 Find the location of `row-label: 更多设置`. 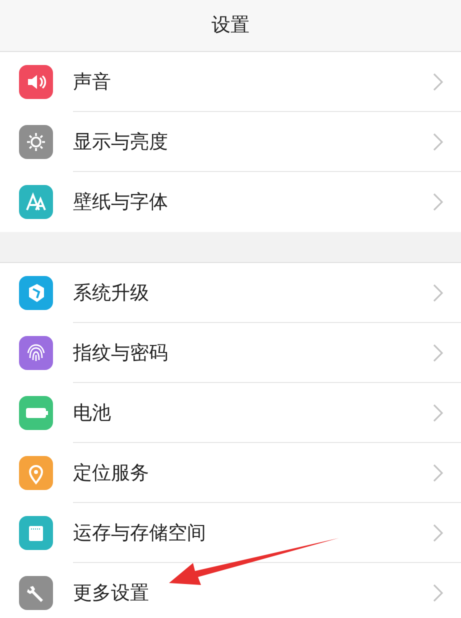

row-label: 更多设置 is located at coordinates (111, 593).